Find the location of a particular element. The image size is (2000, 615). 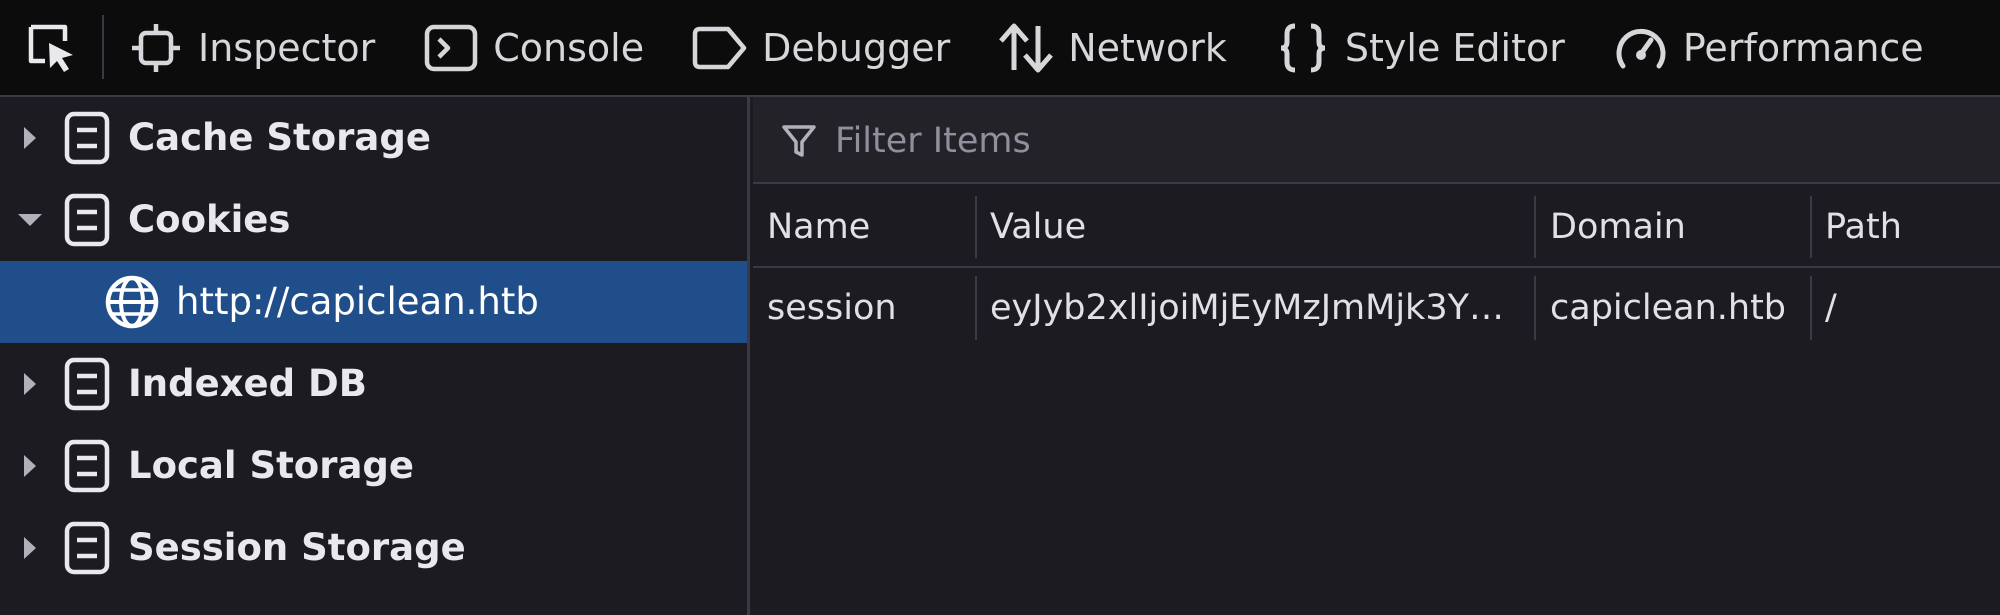

table-header: Name Value Domain Path is located at coordinates (1376, 227).